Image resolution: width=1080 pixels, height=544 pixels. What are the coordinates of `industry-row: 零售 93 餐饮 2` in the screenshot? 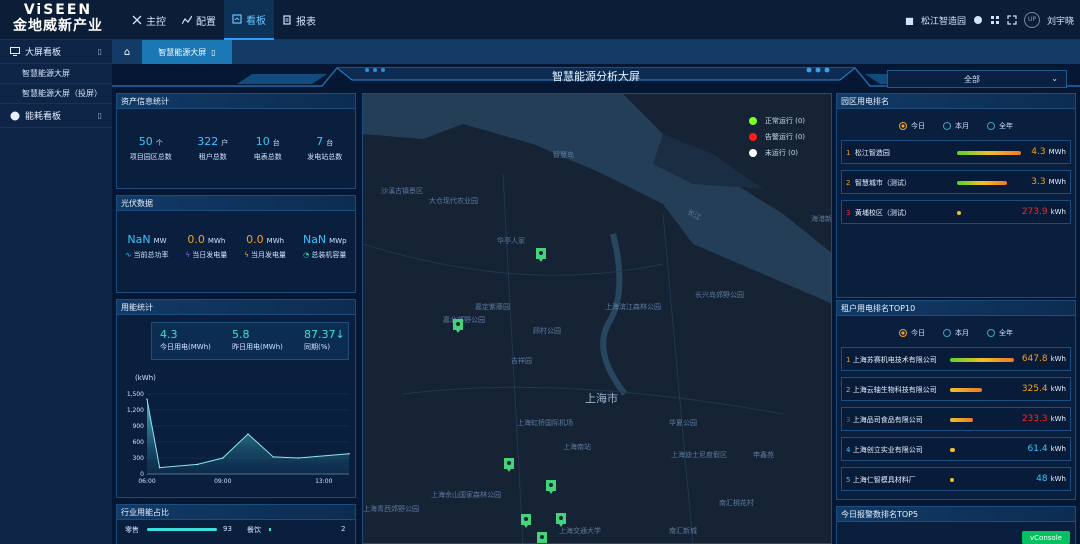 It's located at (235, 529).